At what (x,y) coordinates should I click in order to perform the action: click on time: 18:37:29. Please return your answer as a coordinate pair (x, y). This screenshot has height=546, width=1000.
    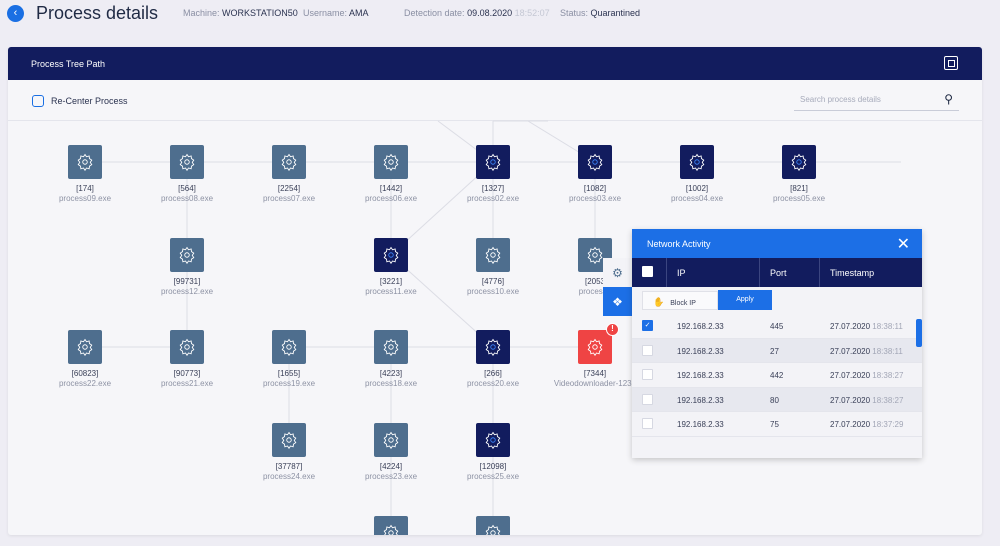
    Looking at the image, I should click on (888, 424).